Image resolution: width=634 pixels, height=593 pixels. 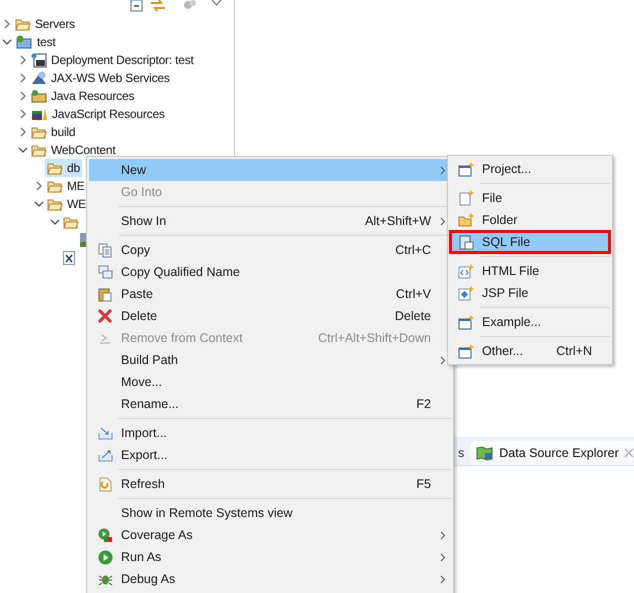 I want to click on refresh-icon, so click(x=105, y=484).